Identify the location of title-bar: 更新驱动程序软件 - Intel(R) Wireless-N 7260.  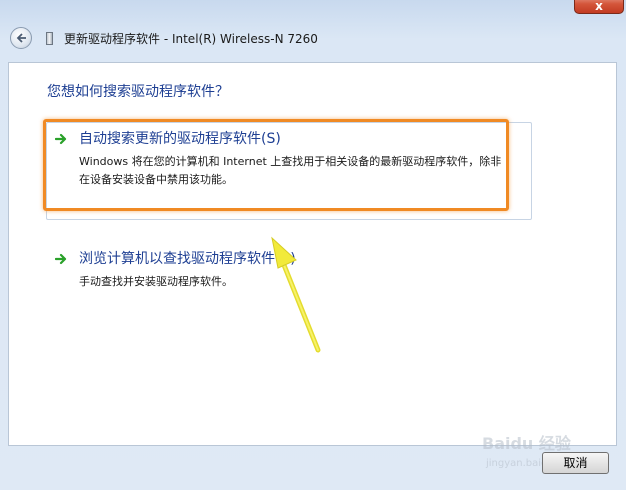
(313, 38).